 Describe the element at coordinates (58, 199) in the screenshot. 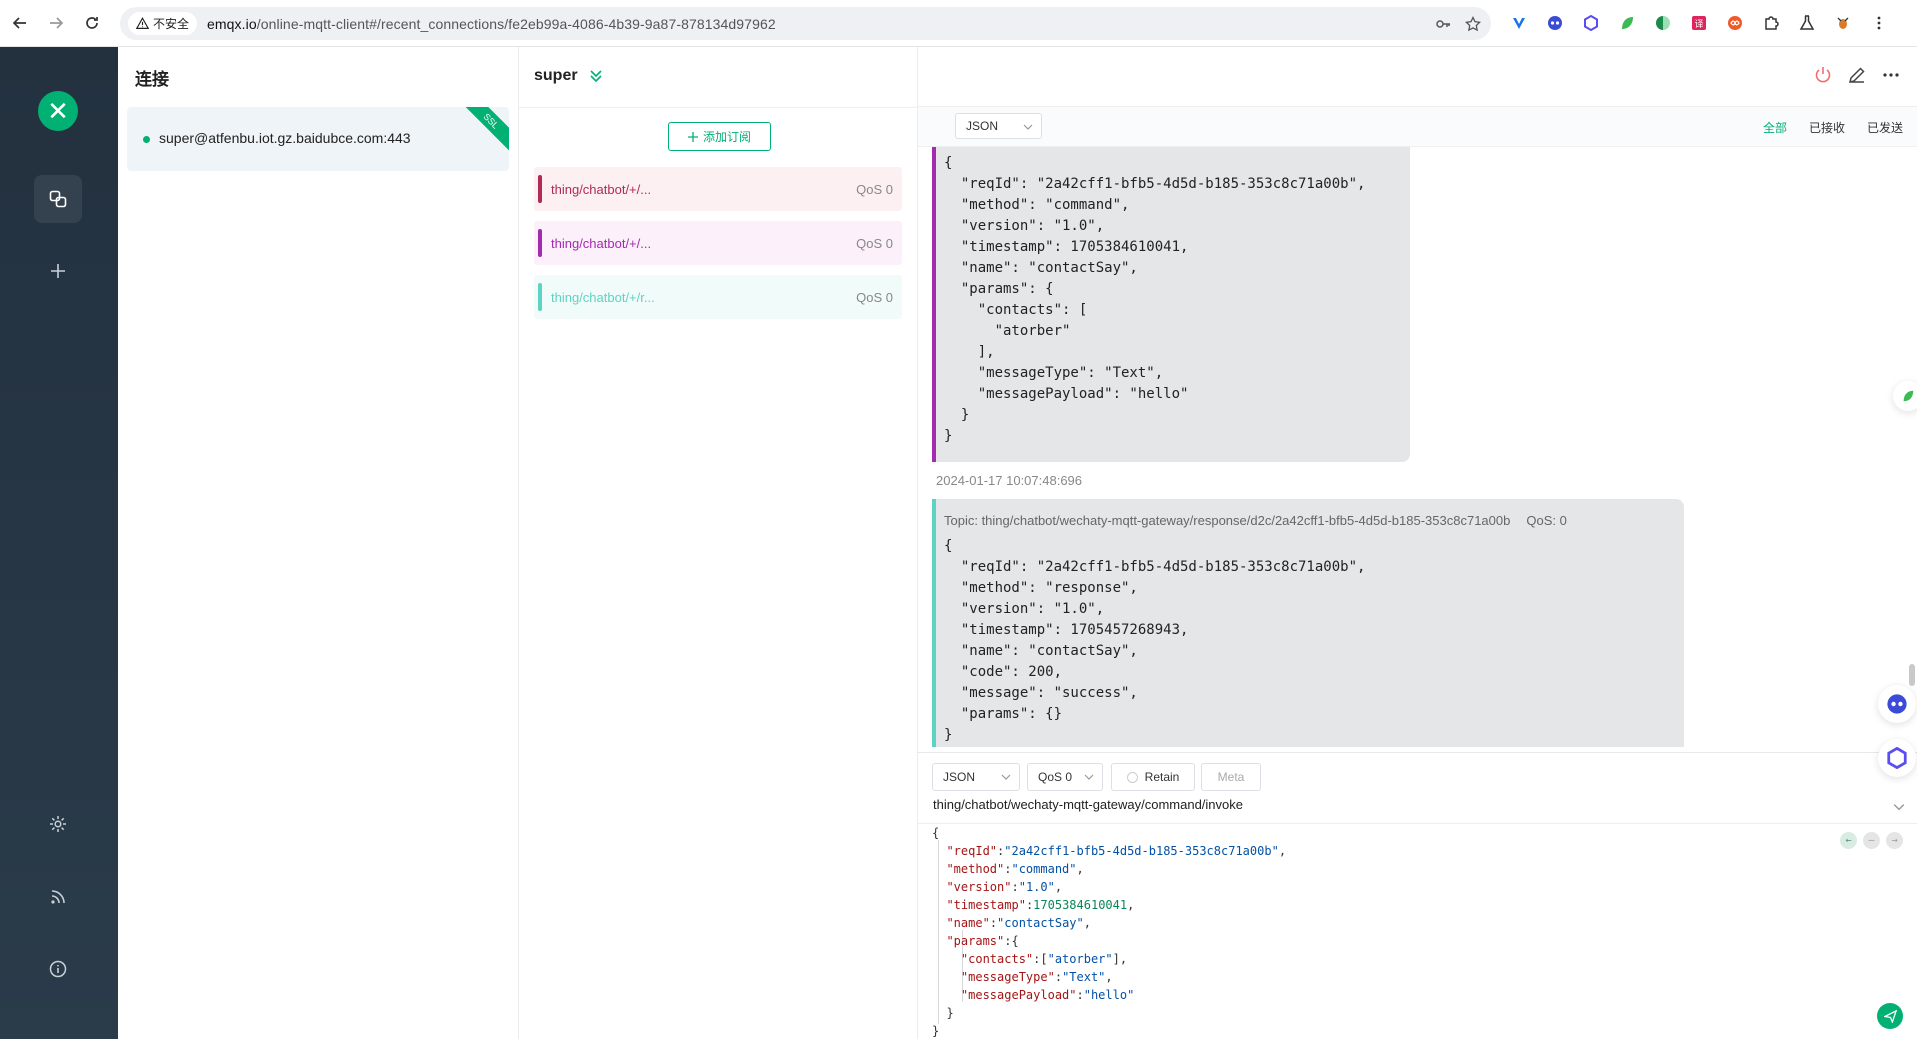

I see `nav-connections` at that location.